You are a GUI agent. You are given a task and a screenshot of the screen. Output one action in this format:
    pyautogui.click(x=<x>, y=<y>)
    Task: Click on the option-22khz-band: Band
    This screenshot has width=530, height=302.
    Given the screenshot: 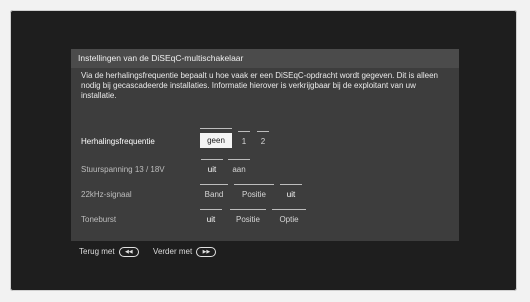 What is the action you would take?
    pyautogui.click(x=214, y=191)
    